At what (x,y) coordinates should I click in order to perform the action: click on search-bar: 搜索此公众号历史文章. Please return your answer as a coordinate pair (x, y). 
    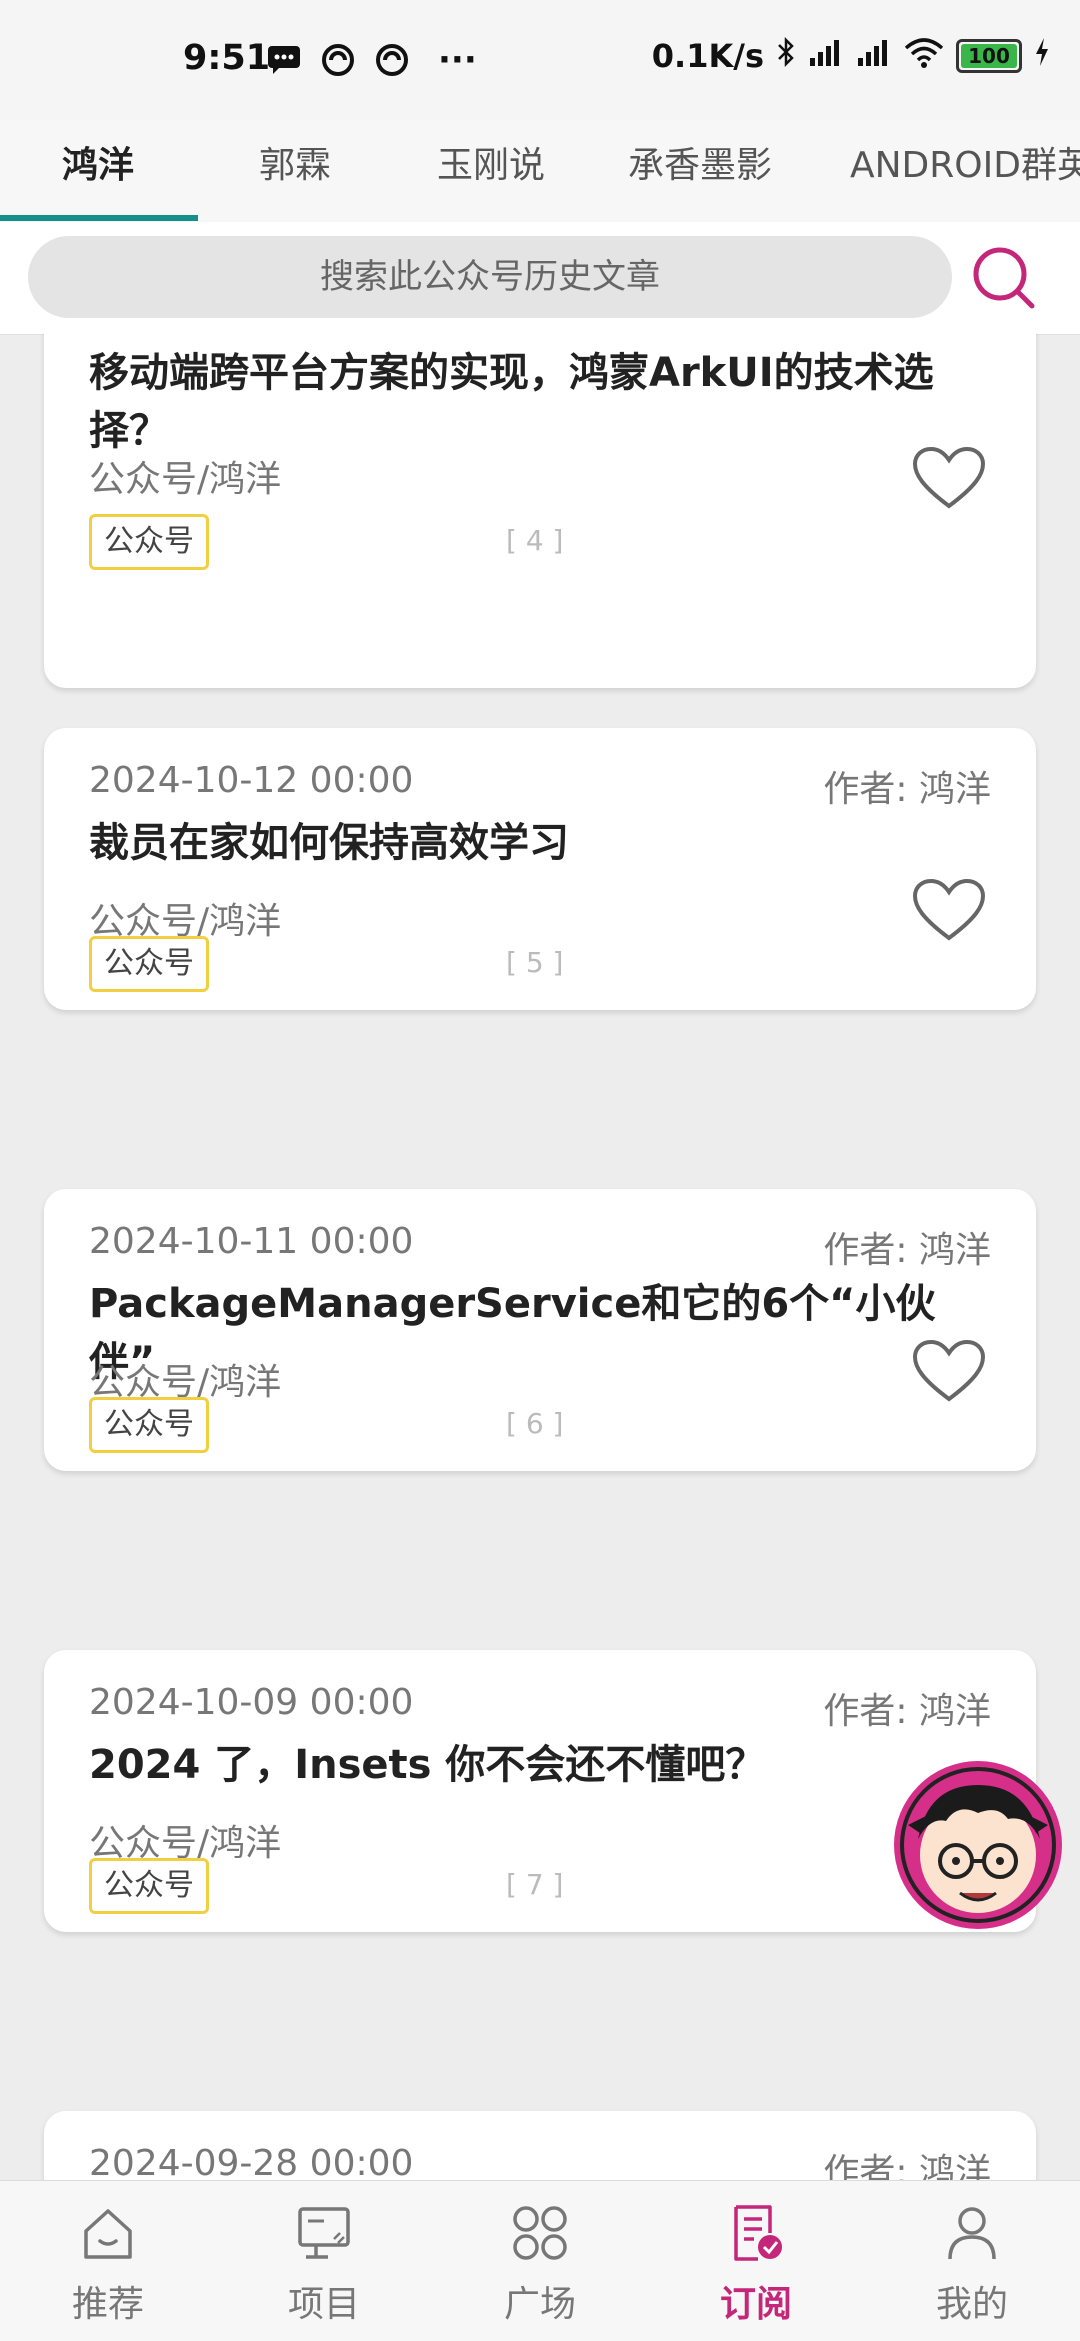
    Looking at the image, I should click on (540, 278).